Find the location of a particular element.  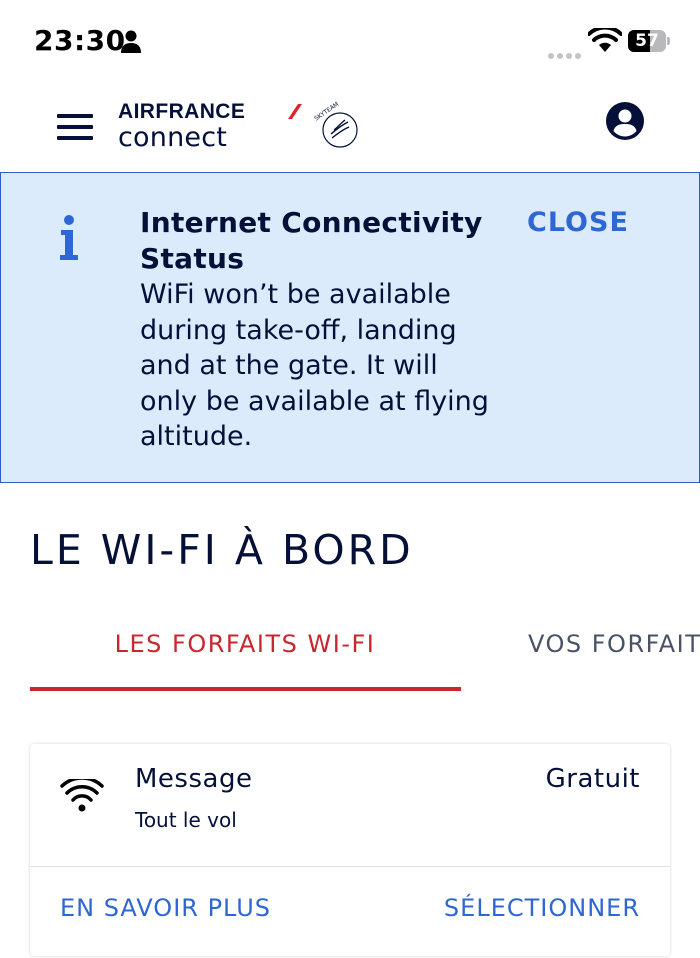

select-button: SÉLECTIONNER is located at coordinates (542, 908).